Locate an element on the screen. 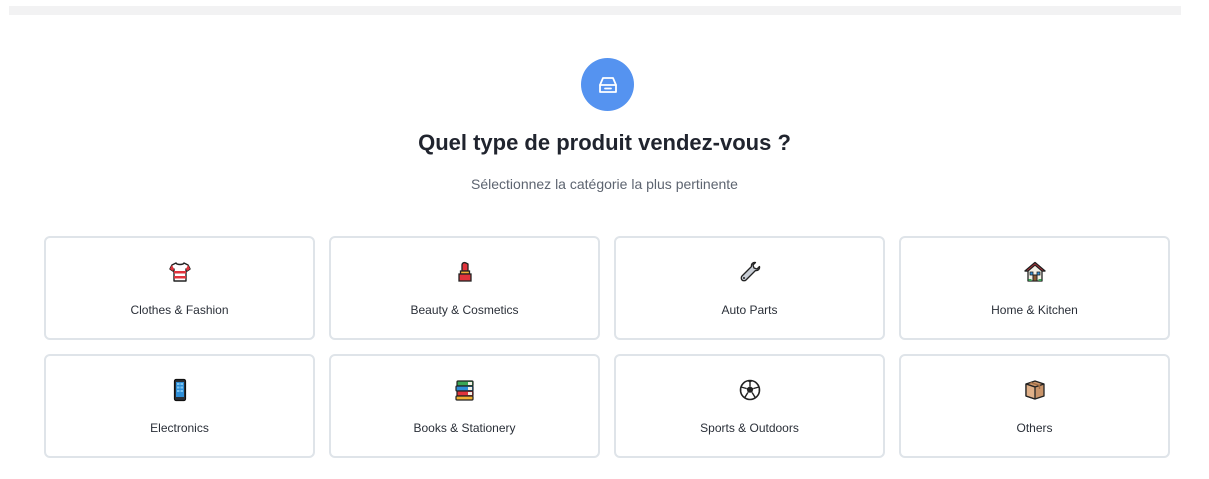 The image size is (1209, 479). soccer-ball-icon is located at coordinates (750, 390).